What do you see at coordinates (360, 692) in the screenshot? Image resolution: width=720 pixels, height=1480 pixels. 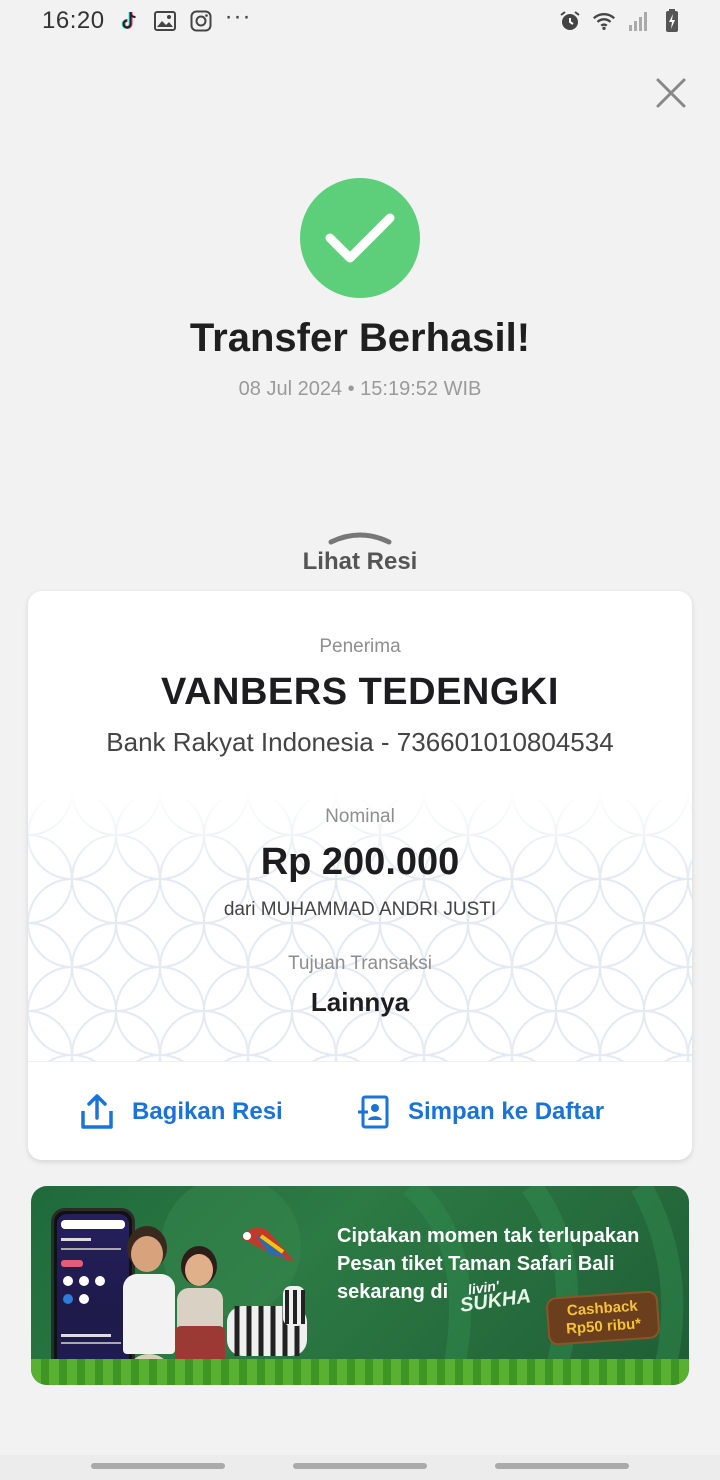 I see `recipient-name: VANBERS TEDENGKI` at bounding box center [360, 692].